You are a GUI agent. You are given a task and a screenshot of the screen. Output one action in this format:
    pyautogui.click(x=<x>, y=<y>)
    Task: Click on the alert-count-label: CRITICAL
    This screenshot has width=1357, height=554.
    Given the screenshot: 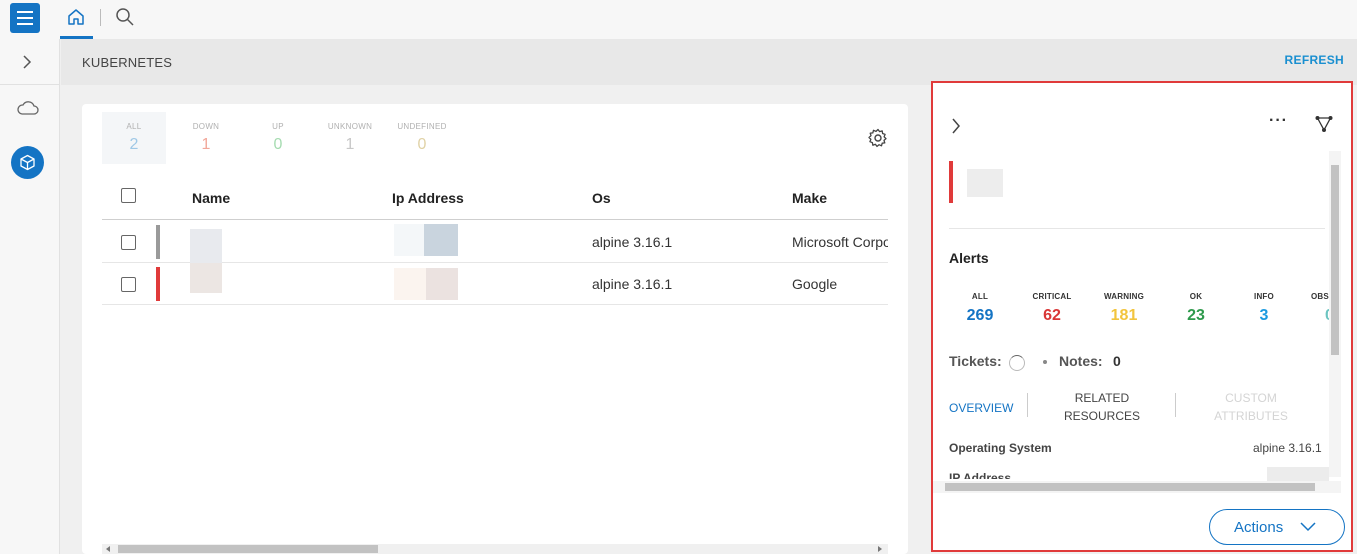 What is the action you would take?
    pyautogui.click(x=1052, y=296)
    